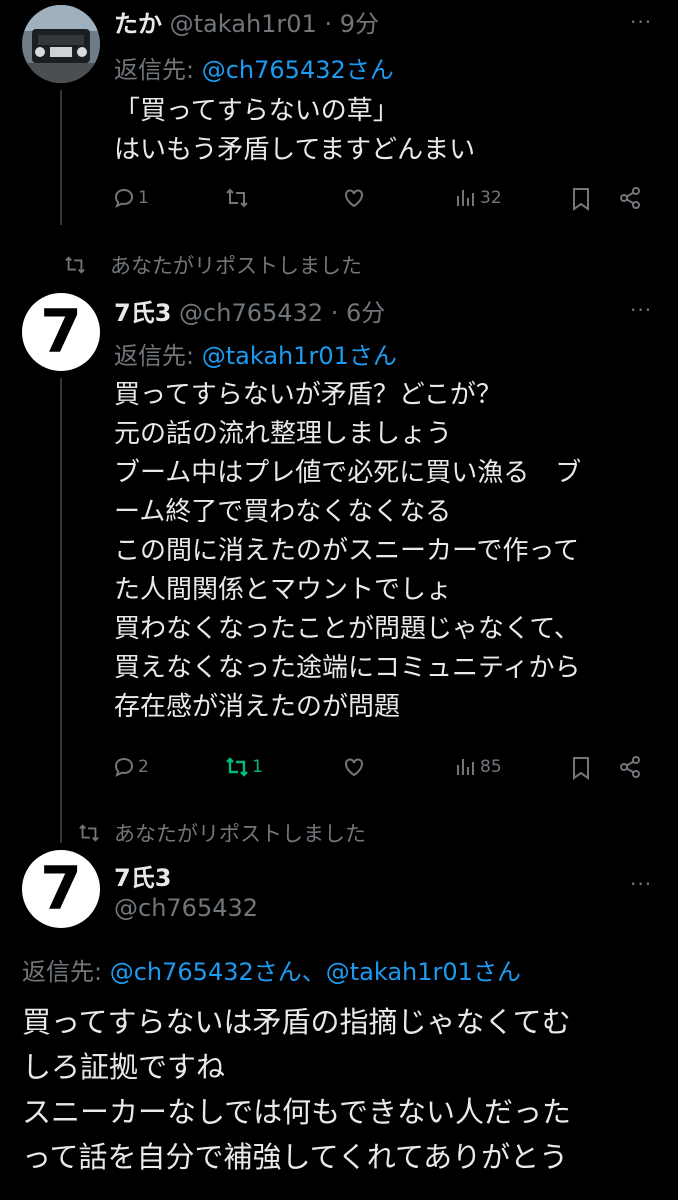 The image size is (678, 1200). I want to click on retweet-button: 1, so click(243, 767).